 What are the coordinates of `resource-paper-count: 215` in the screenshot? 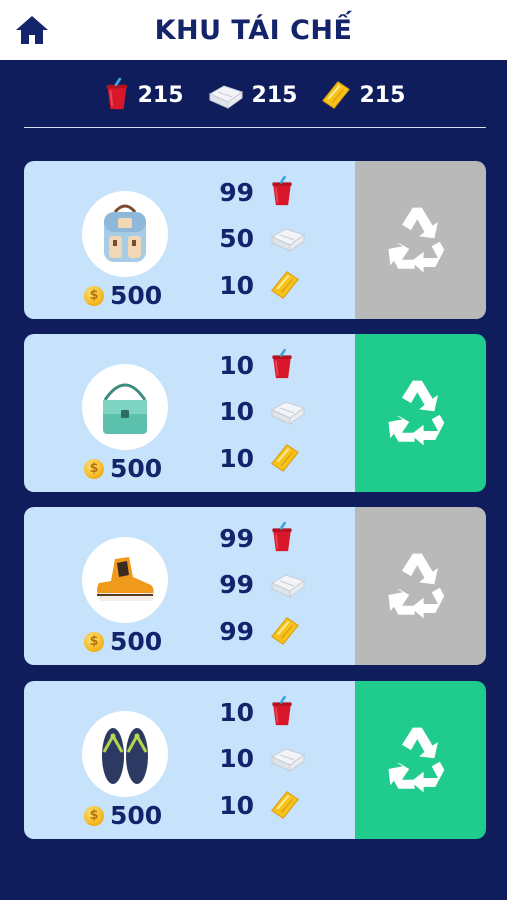 It's located at (274, 95).